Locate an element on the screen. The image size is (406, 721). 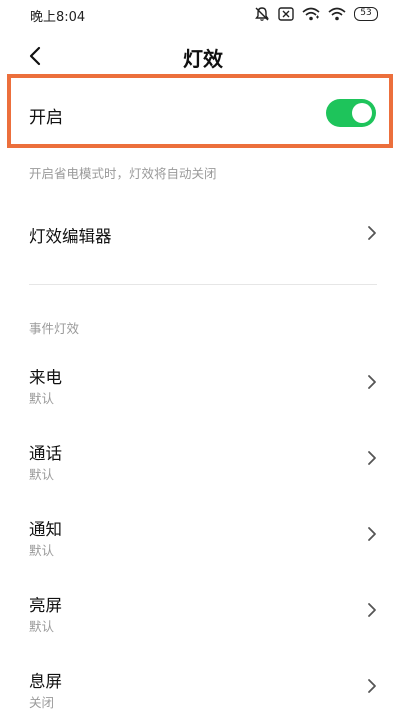
event-row-screen-on: 亮屏 默认 is located at coordinates (203, 614).